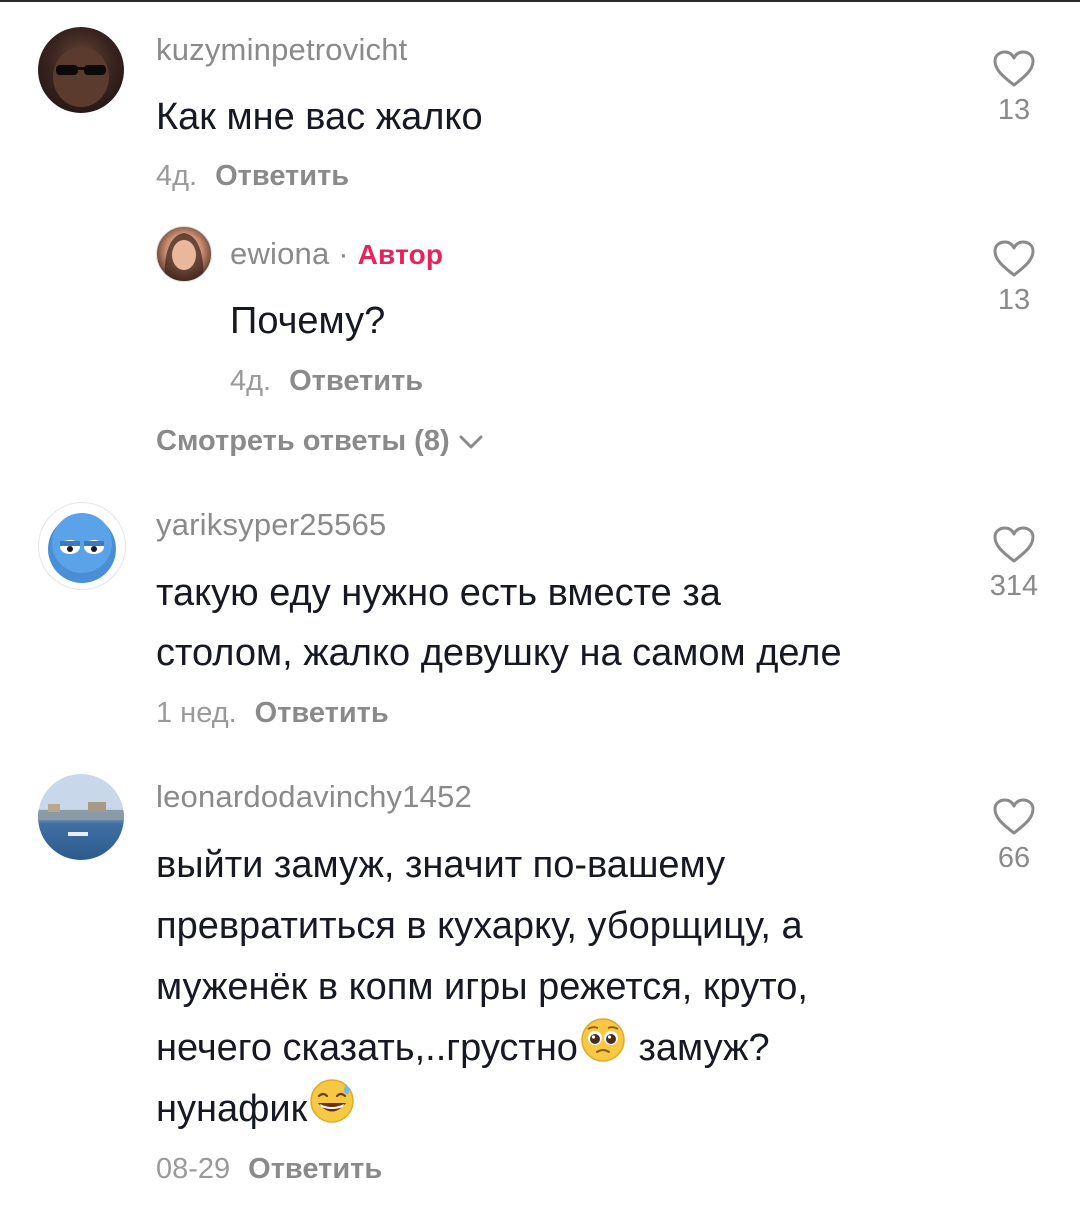 The height and width of the screenshot is (1210, 1080). Describe the element at coordinates (196, 713) in the screenshot. I see `comment-date: 1 нед.` at that location.